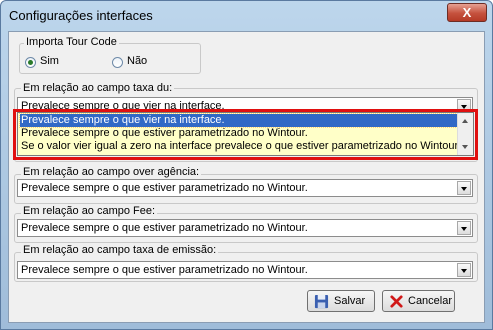 The width and height of the screenshot is (493, 330). What do you see at coordinates (98, 88) in the screenshot?
I see `taxa-du-label: Em relação ao campo taxa du:` at bounding box center [98, 88].